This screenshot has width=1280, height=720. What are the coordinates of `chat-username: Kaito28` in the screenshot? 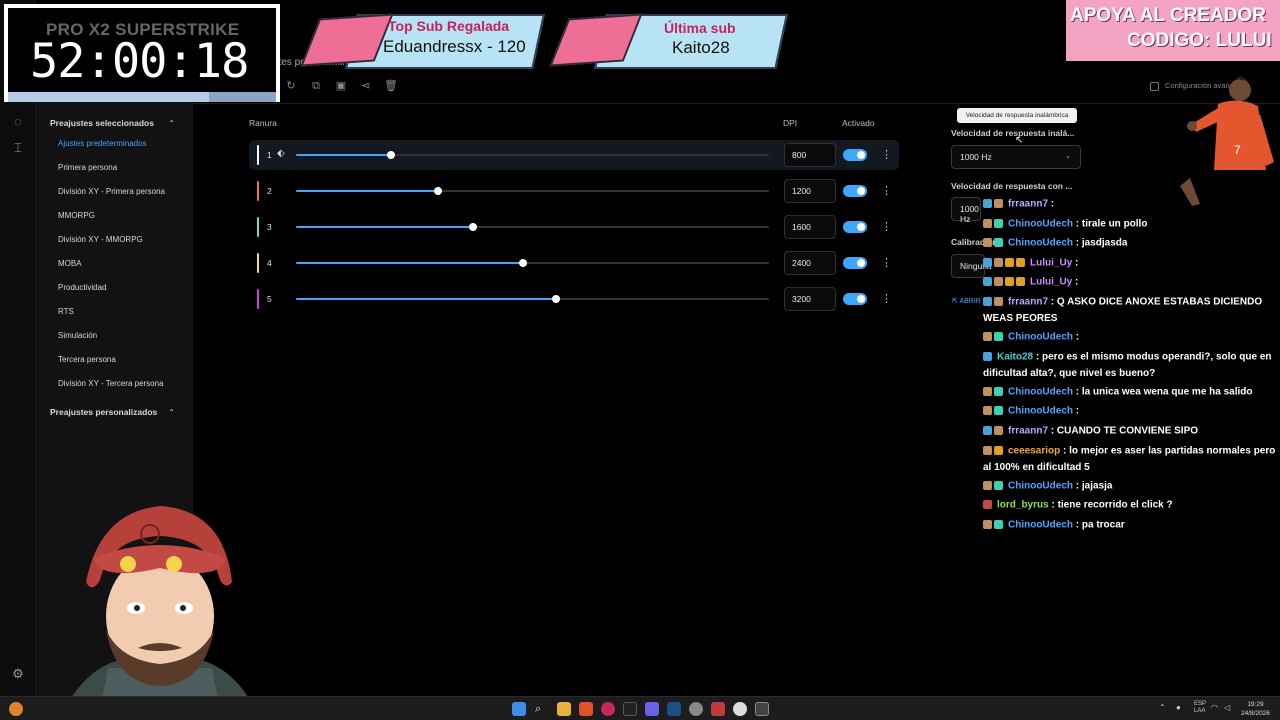 It's located at (1015, 357).